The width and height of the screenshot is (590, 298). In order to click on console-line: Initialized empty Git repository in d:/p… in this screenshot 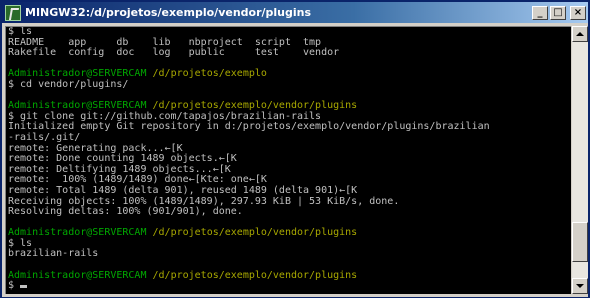, I will do `click(249, 127)`.